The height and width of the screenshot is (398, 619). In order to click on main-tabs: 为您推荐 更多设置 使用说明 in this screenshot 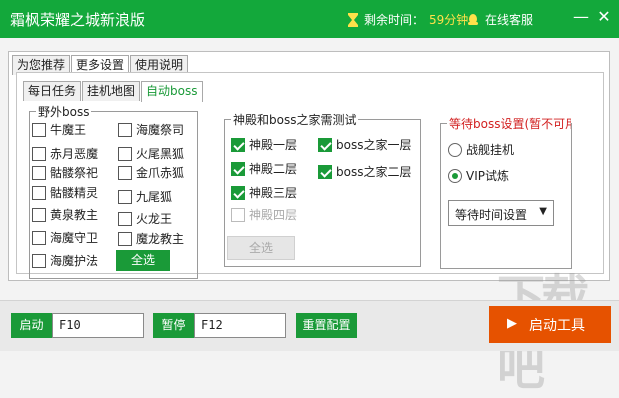, I will do `click(100, 65)`.